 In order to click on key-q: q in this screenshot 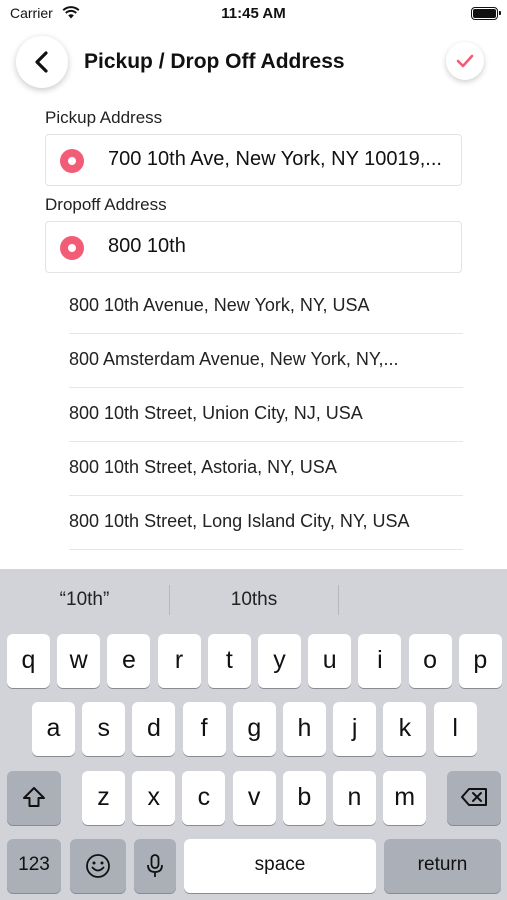, I will do `click(28, 661)`.